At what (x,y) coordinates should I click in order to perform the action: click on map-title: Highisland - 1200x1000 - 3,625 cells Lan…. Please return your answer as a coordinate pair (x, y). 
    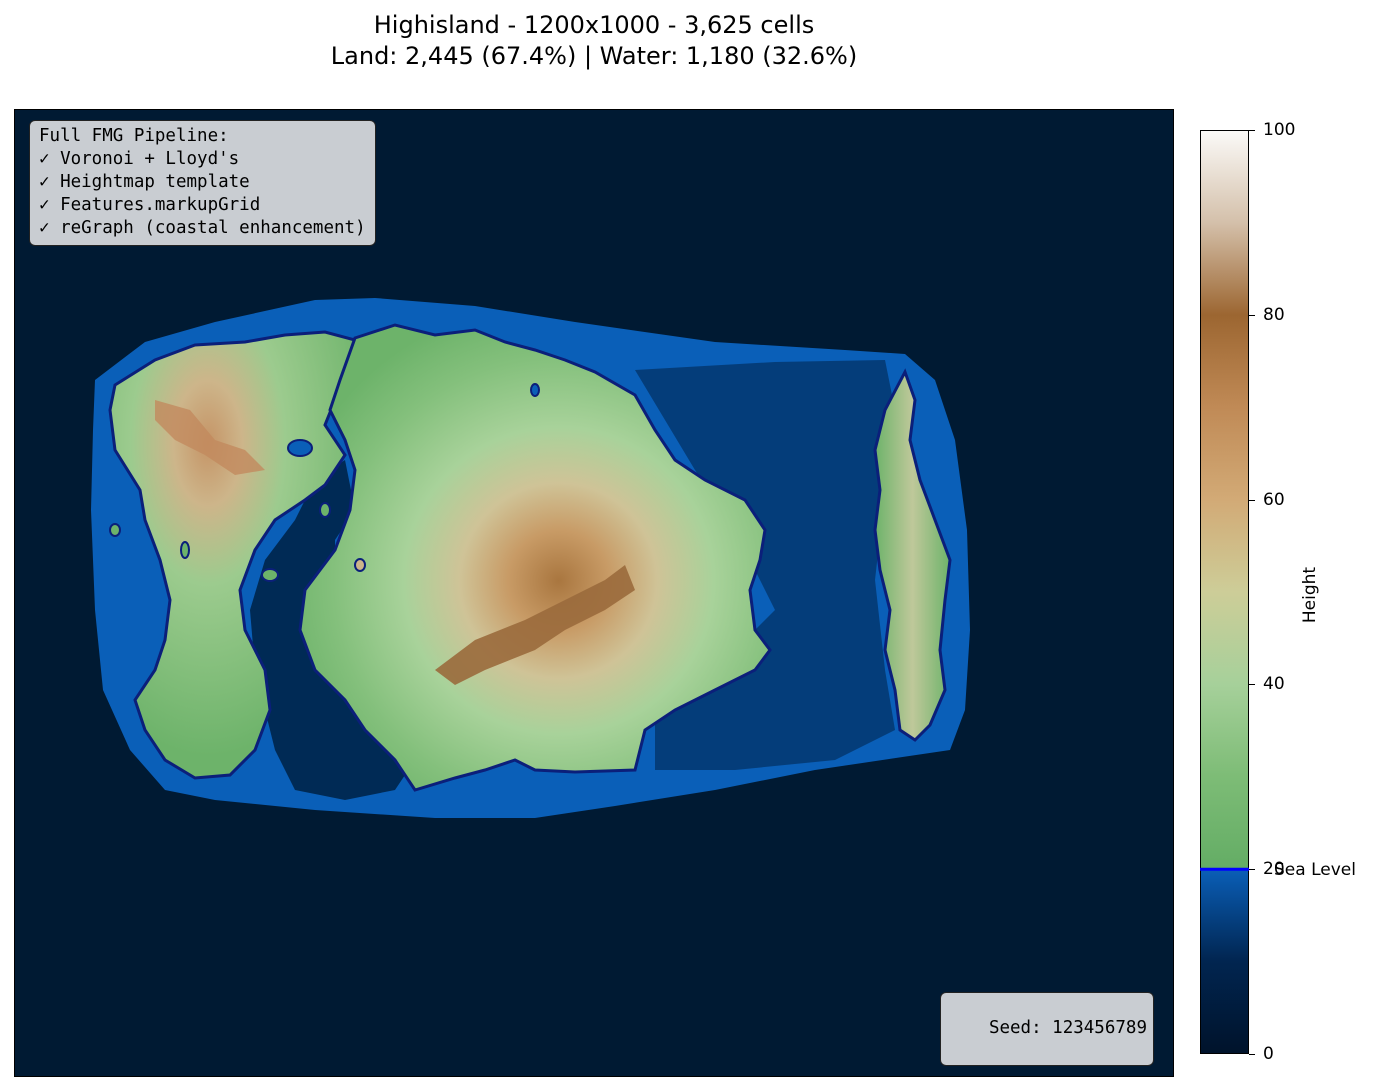
    Looking at the image, I should click on (594, 41).